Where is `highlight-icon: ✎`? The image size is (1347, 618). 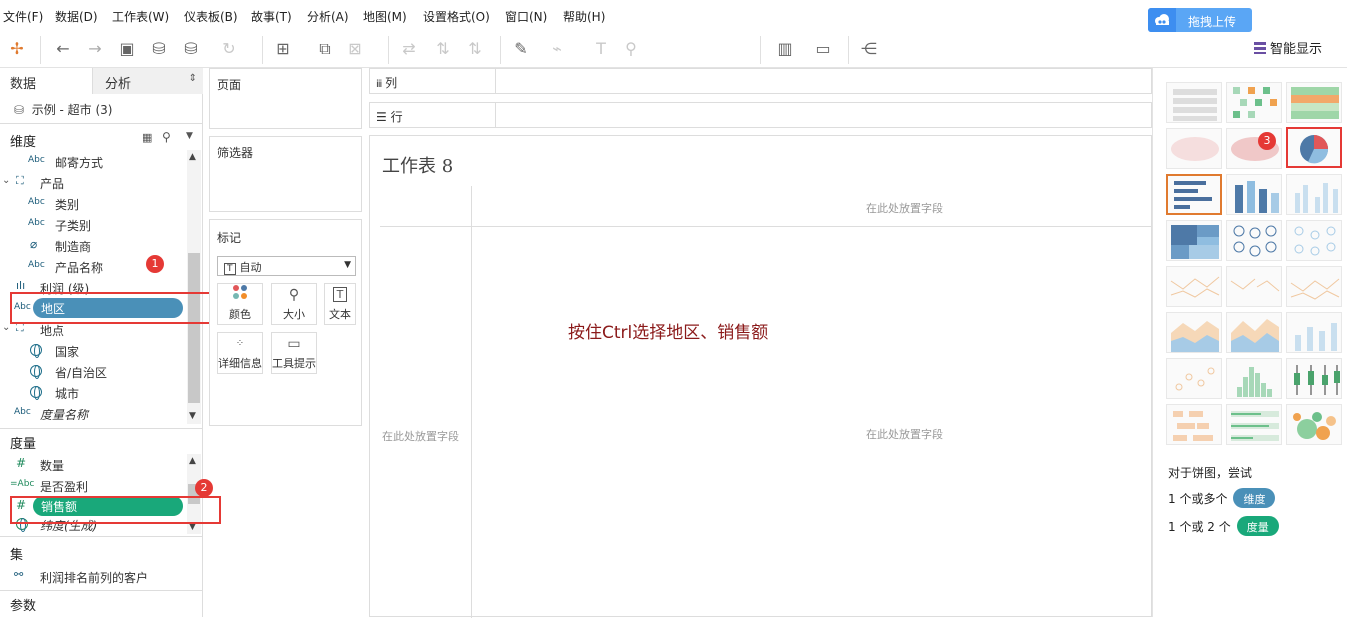
highlight-icon: ✎ is located at coordinates (521, 49).